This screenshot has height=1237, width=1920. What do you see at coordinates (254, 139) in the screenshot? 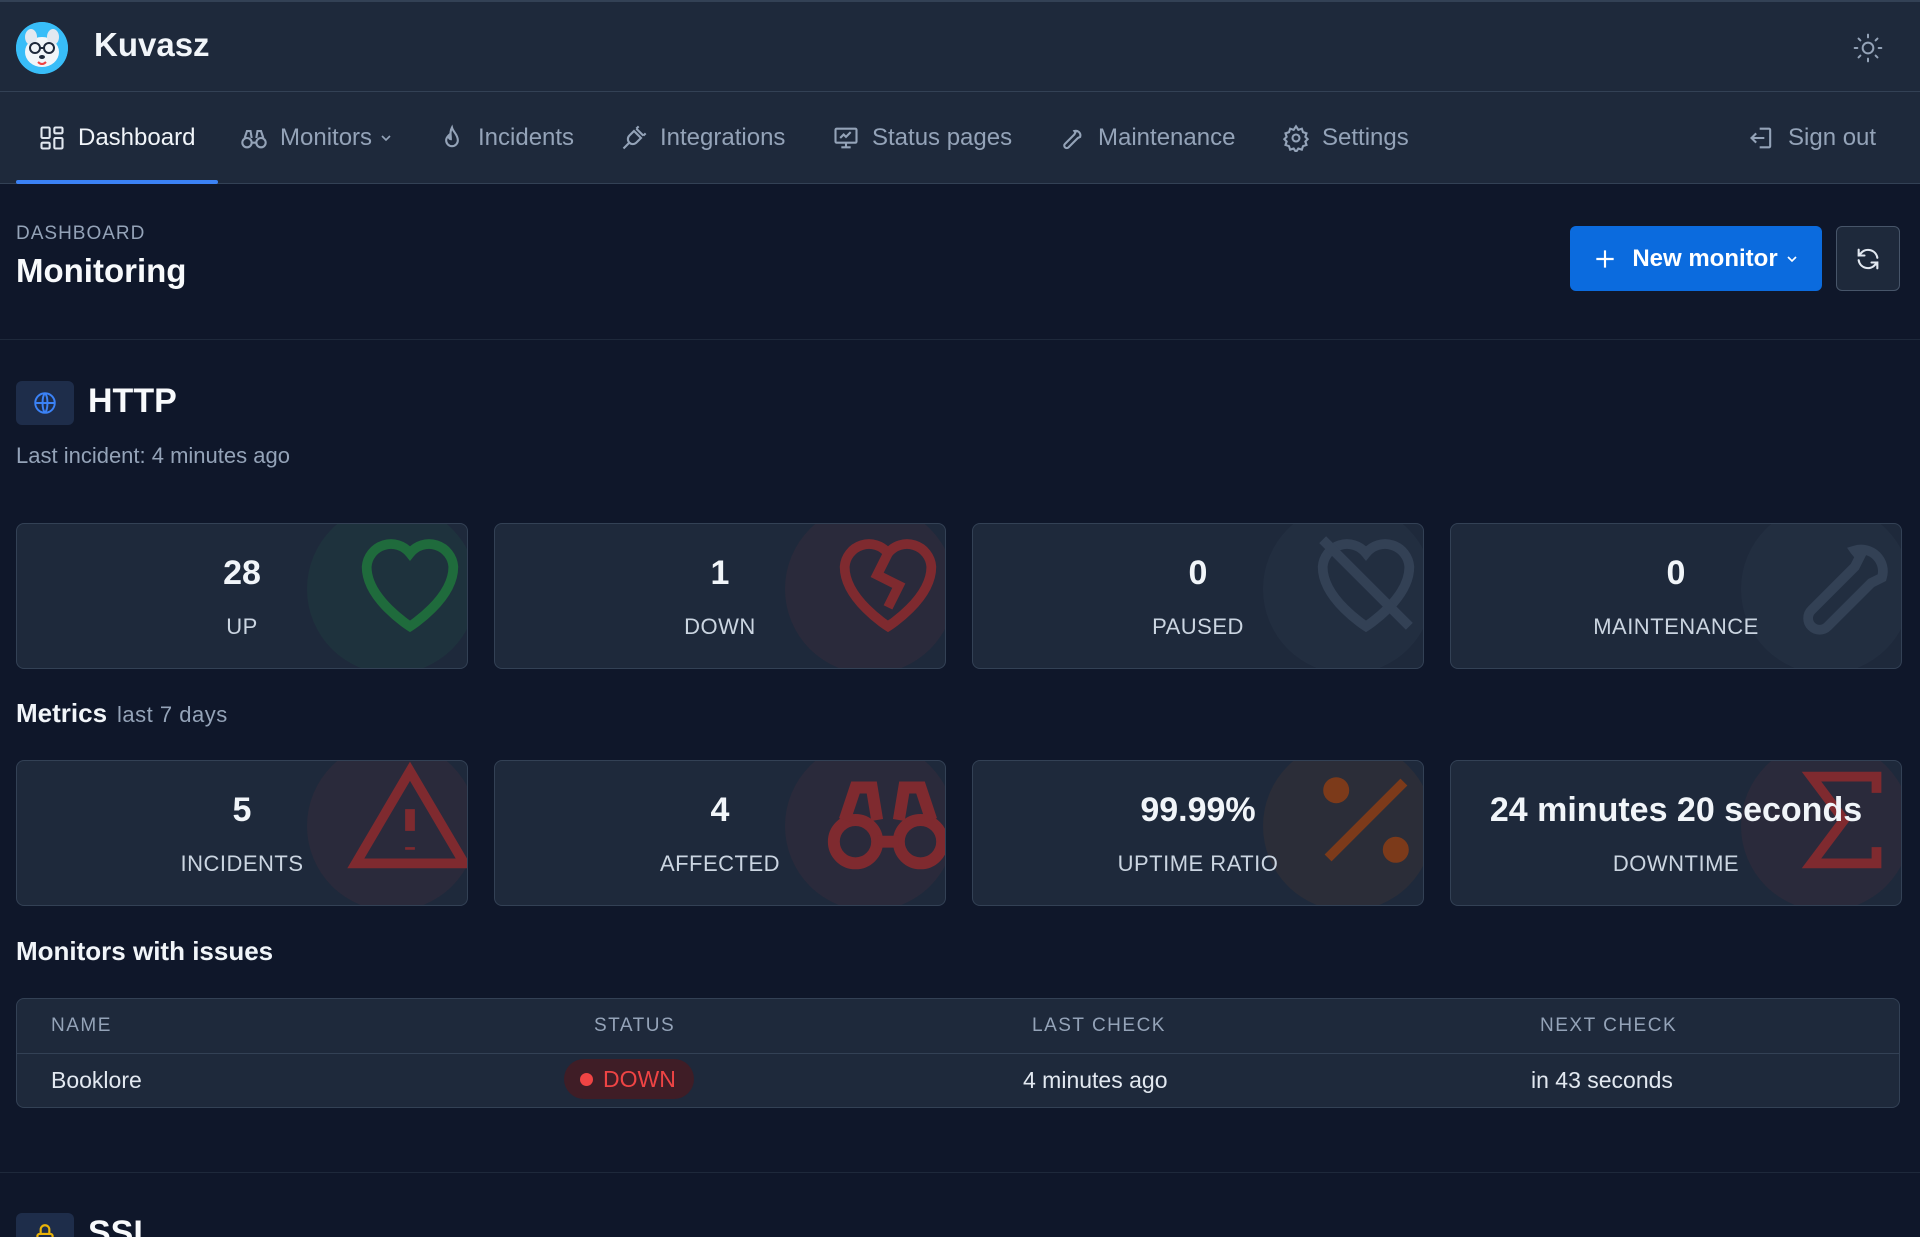
I see `binoculars-icon` at bounding box center [254, 139].